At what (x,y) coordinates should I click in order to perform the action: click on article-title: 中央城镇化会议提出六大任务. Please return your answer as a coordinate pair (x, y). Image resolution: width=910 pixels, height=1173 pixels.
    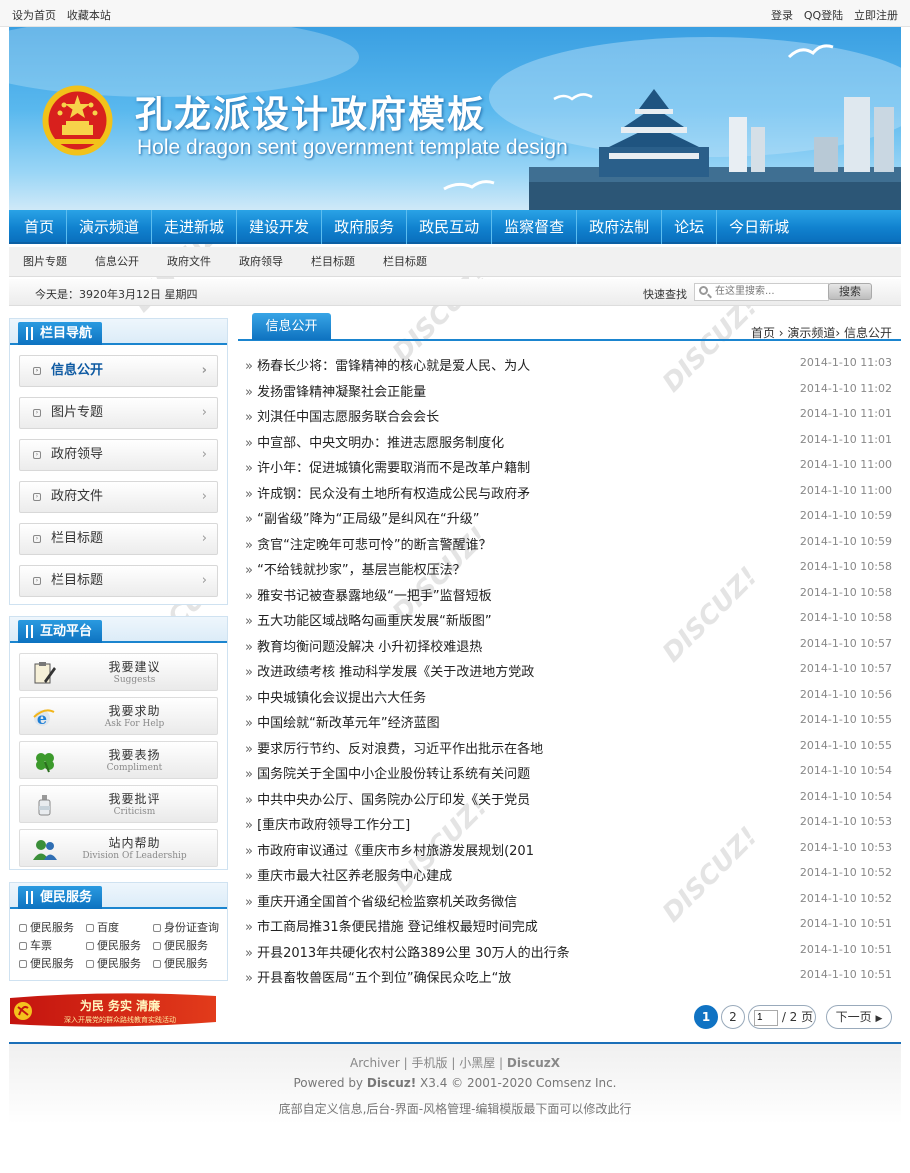
    Looking at the image, I should click on (335, 696).